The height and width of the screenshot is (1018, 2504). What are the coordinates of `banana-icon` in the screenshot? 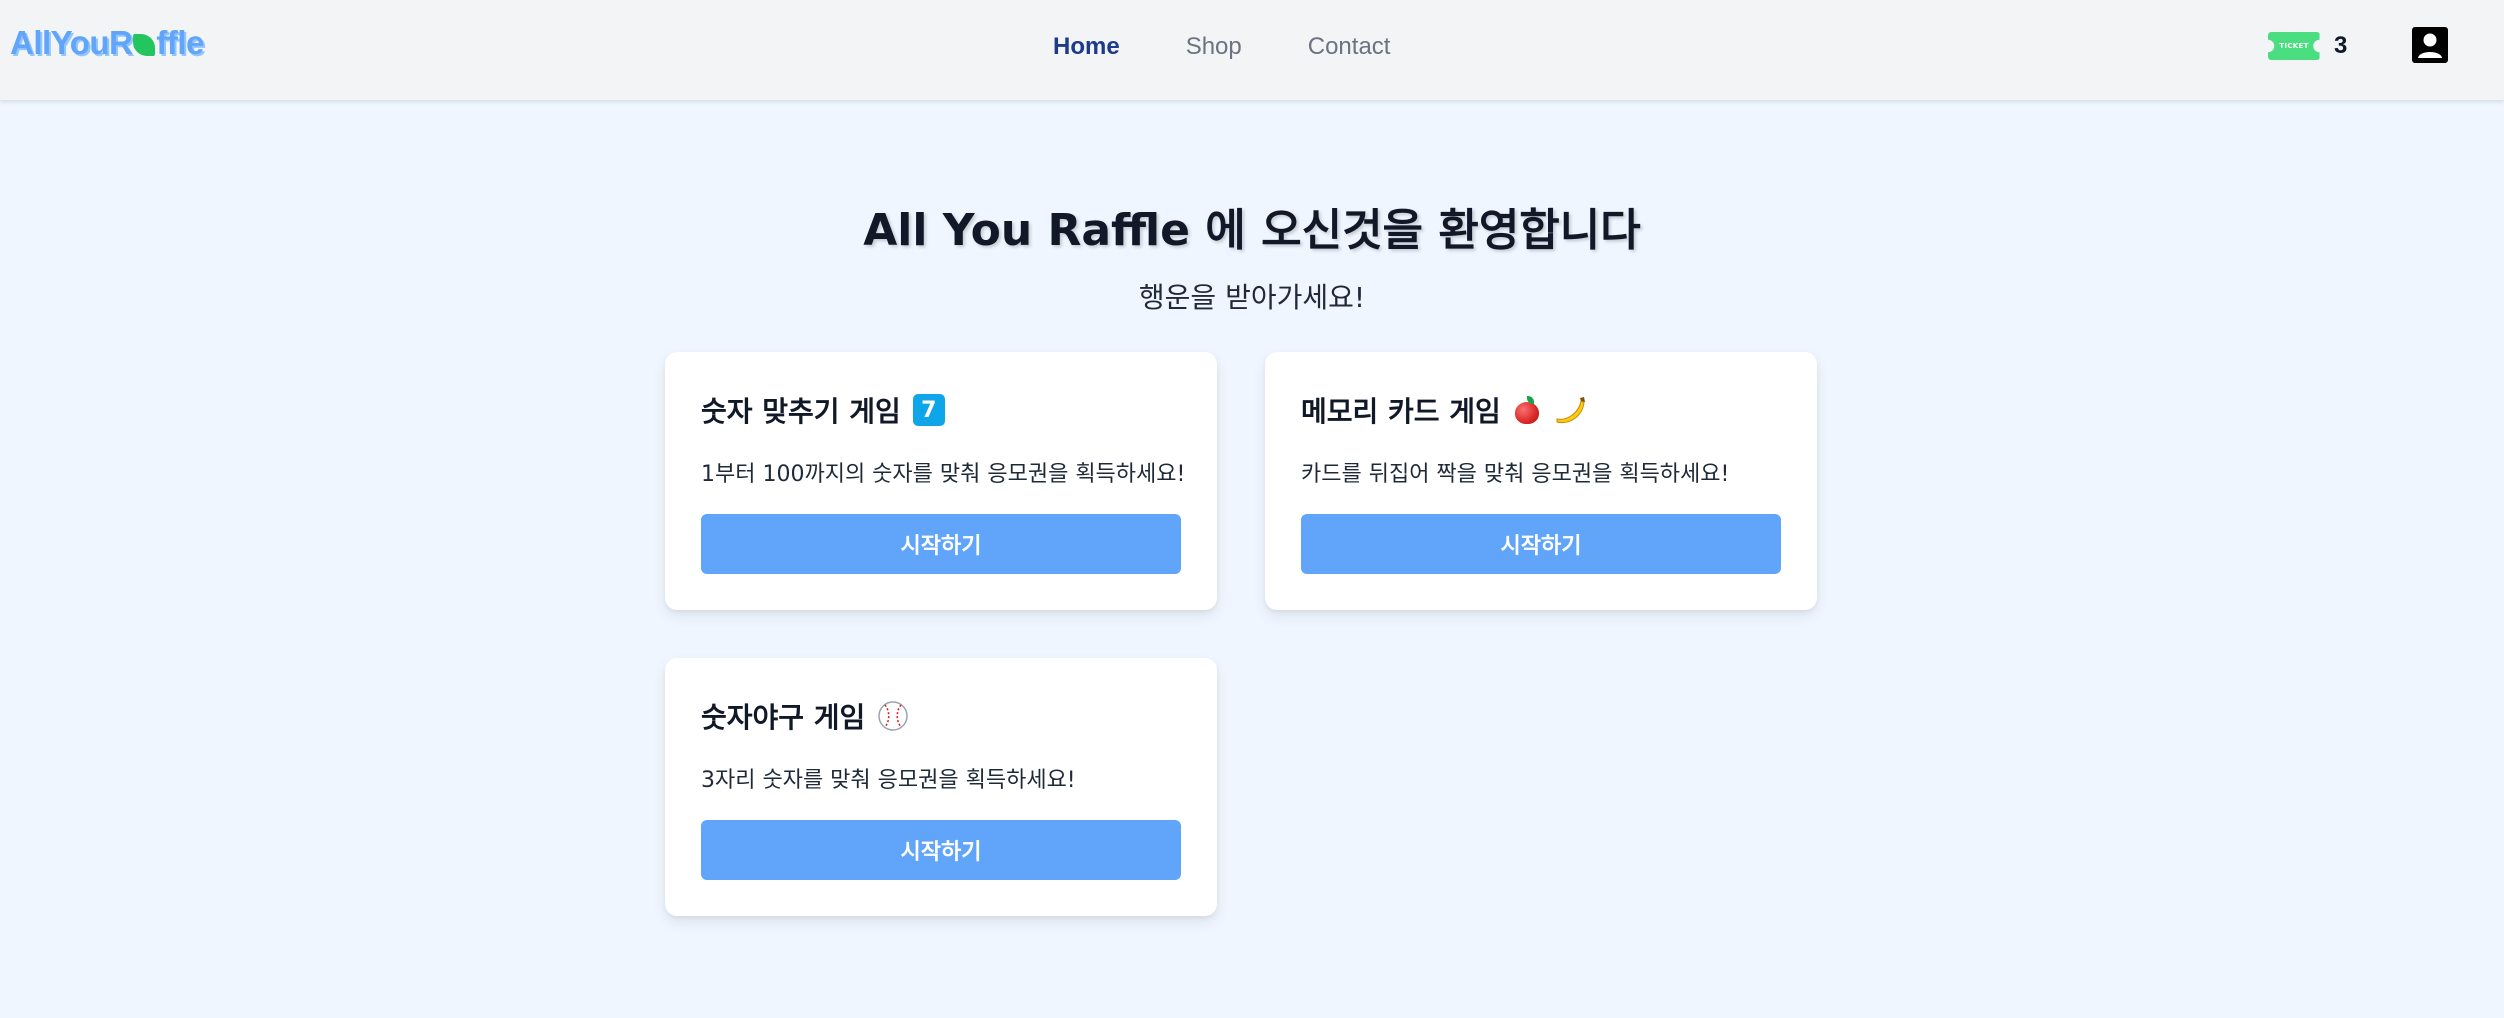 It's located at (1570, 410).